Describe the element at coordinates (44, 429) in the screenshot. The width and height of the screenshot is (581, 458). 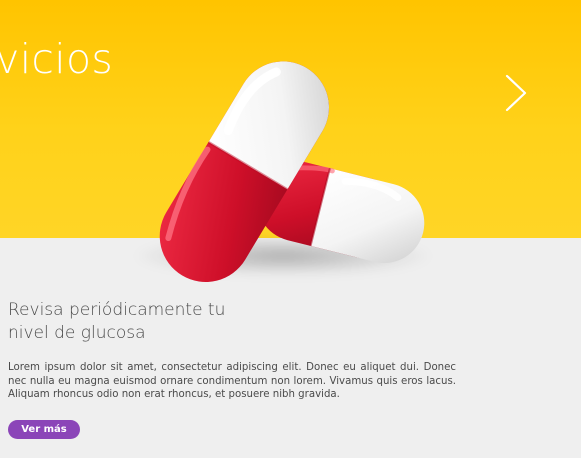
I see `ver-mas-button: Ver más` at that location.